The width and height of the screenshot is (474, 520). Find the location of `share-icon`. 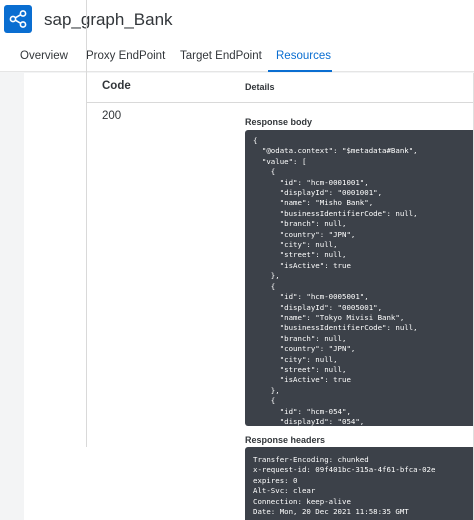

share-icon is located at coordinates (18, 19).